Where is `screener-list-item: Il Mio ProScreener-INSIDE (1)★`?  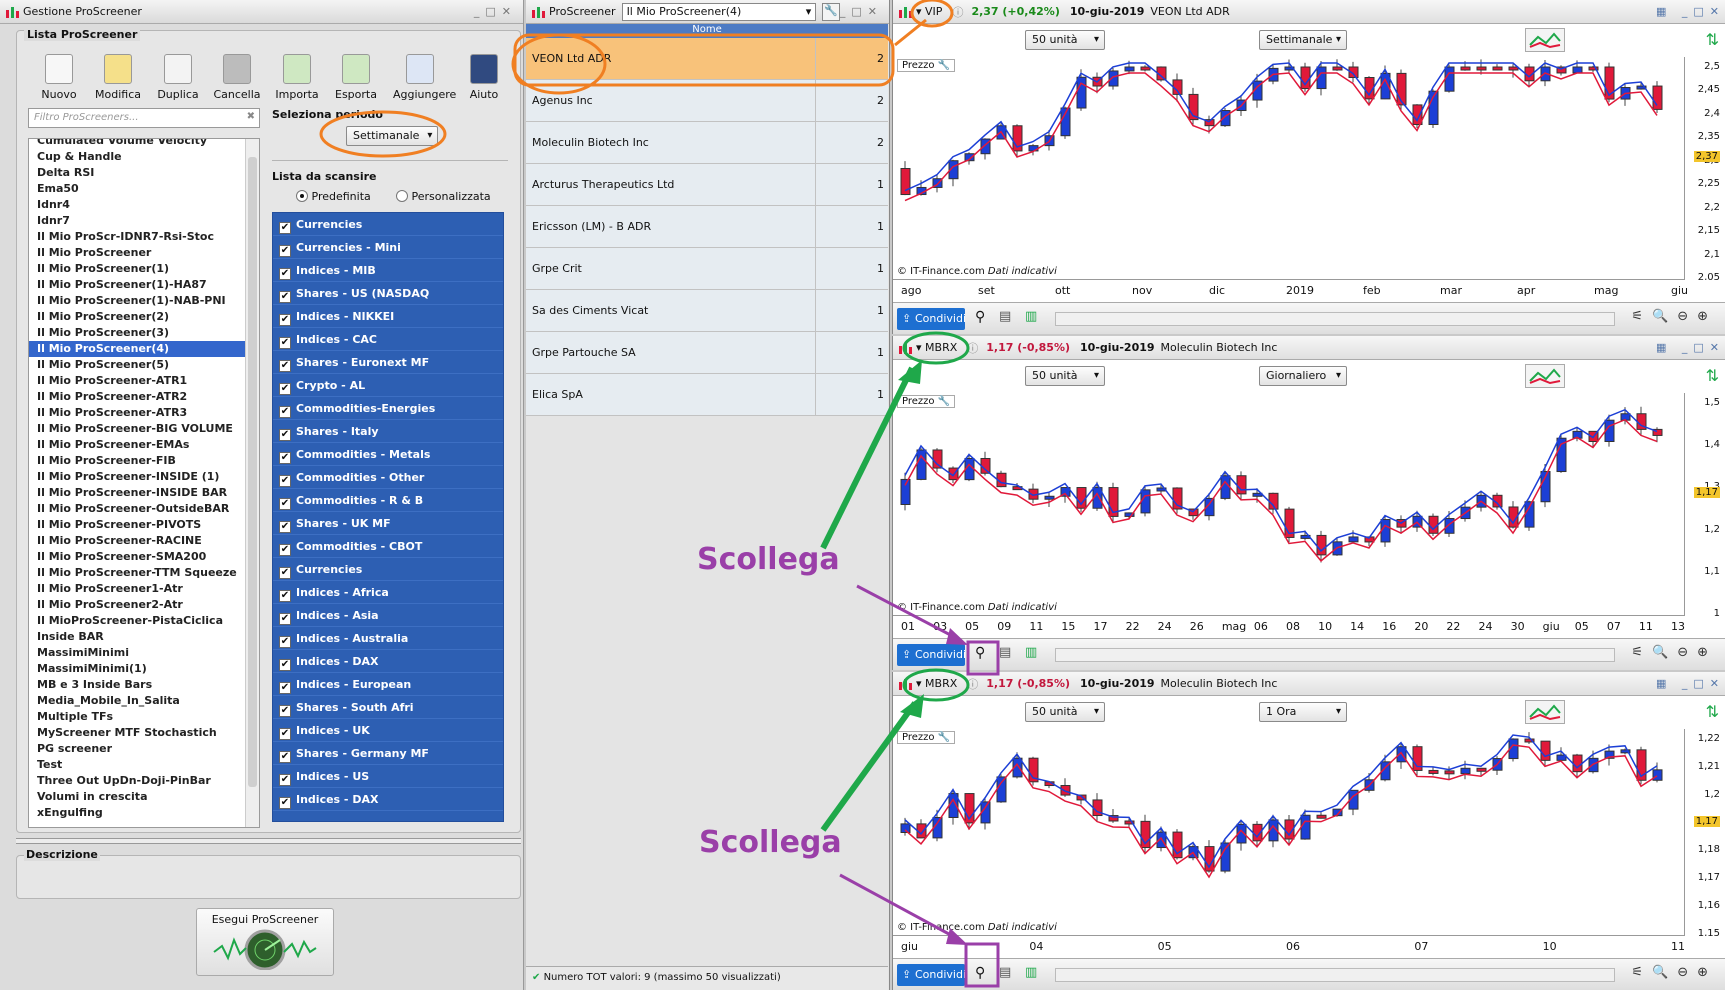
screener-list-item: Il Mio ProScreener-INSIDE (1)★ is located at coordinates (144, 477).